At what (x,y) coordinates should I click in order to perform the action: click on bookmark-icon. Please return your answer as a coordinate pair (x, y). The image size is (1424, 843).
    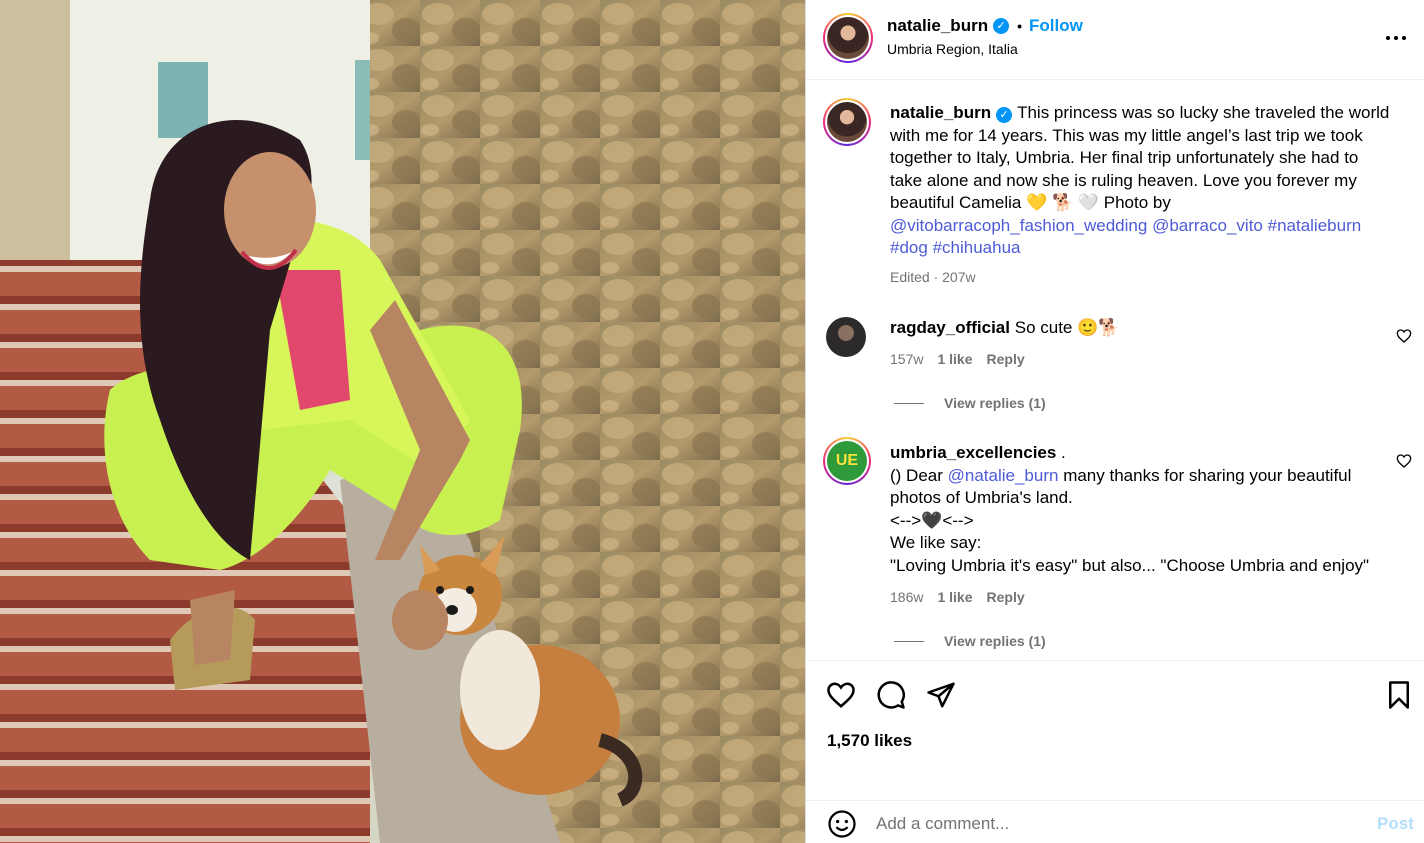
    Looking at the image, I should click on (1399, 695).